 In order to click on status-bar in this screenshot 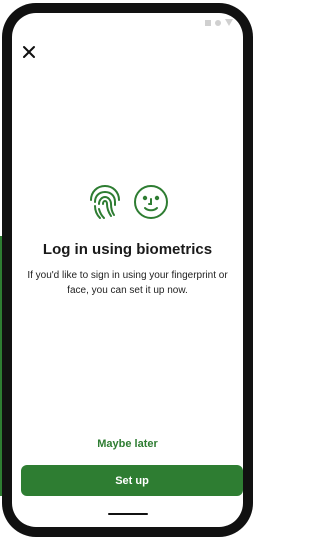, I will do `click(219, 22)`.